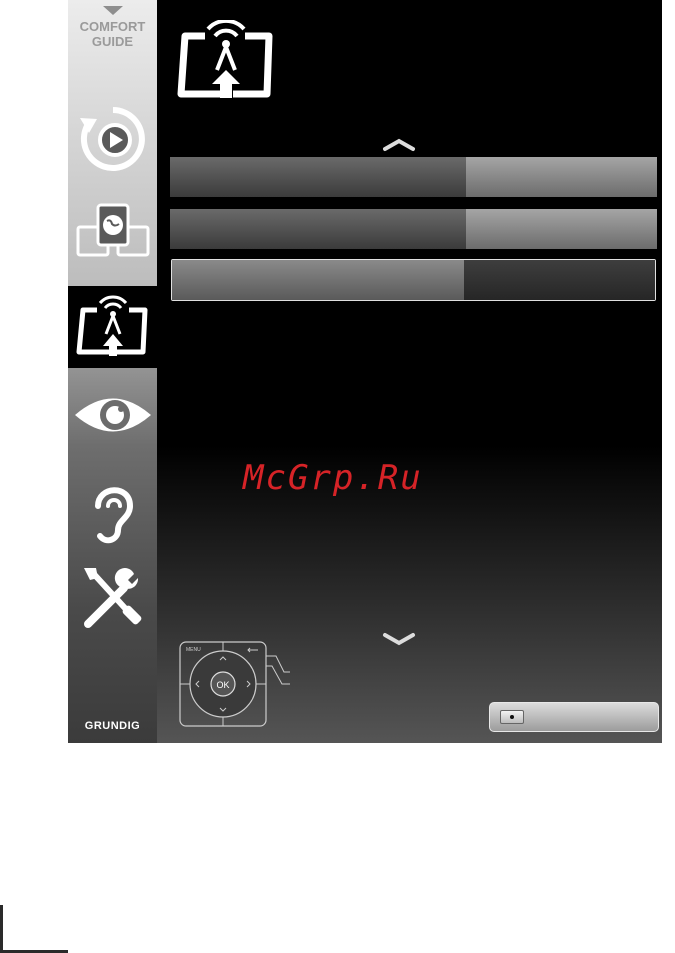  What do you see at coordinates (222, 685) in the screenshot?
I see `ok-button-label: OK` at bounding box center [222, 685].